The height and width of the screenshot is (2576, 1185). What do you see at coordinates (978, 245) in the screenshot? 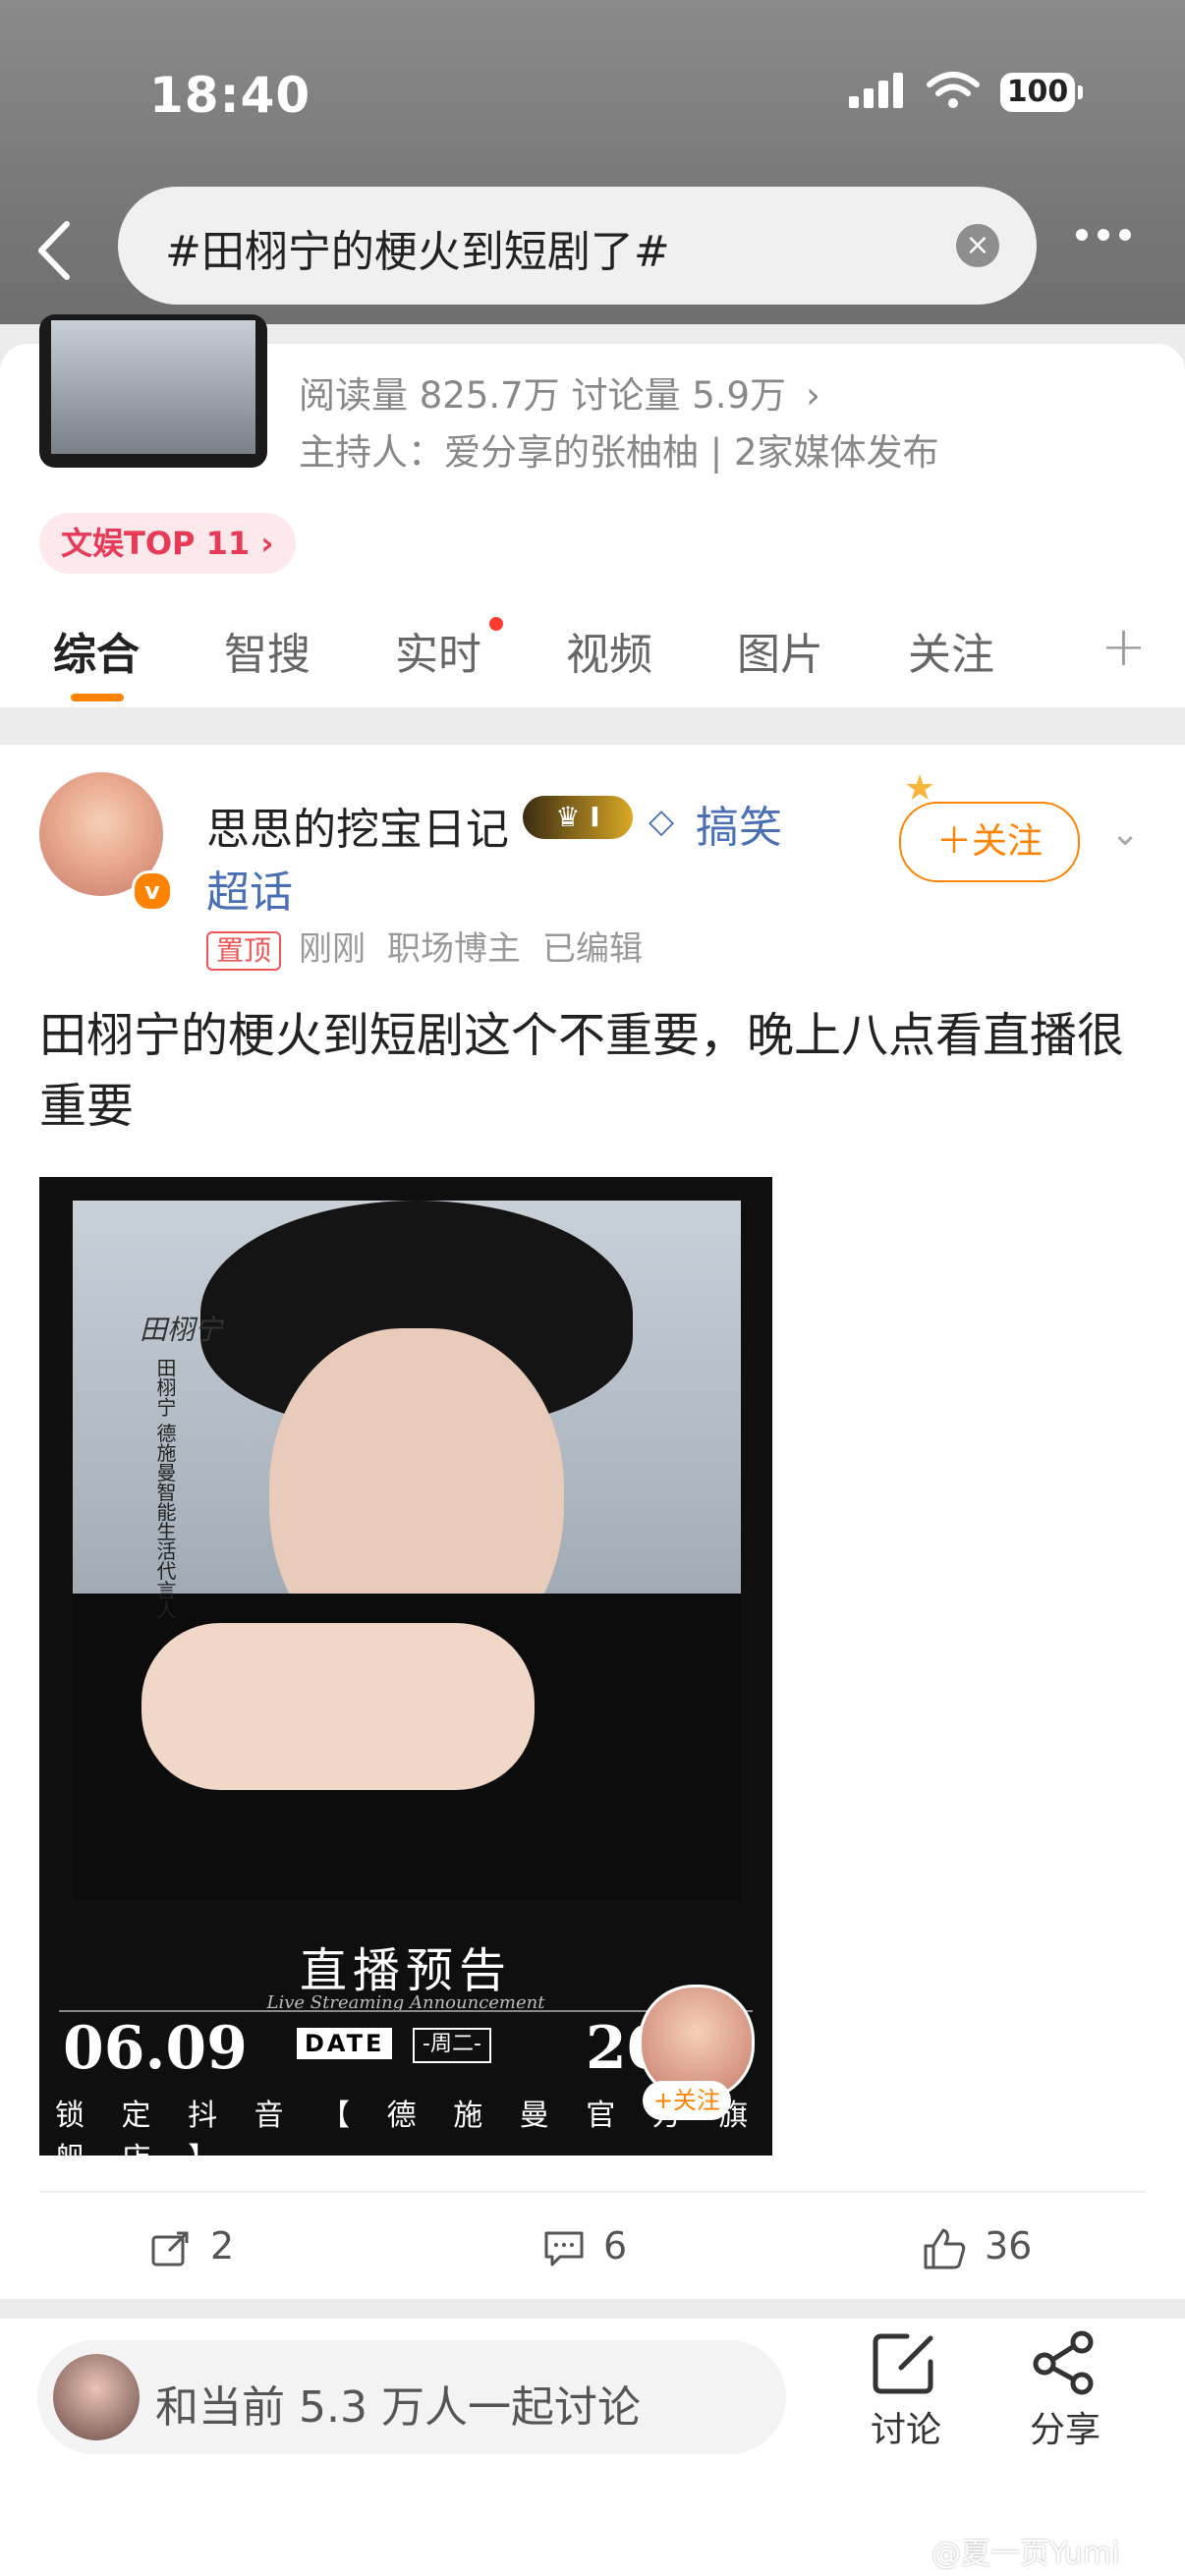
I see `clear-icon: ×` at bounding box center [978, 245].